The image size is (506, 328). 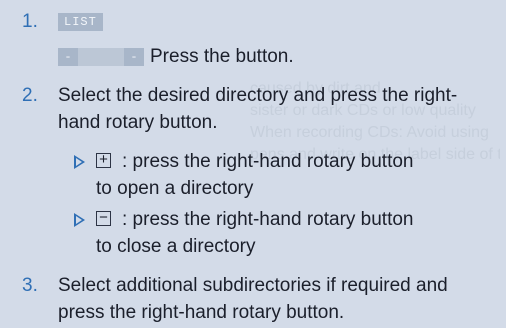 I want to click on button-pair-icon: - -, so click(x=101, y=56).